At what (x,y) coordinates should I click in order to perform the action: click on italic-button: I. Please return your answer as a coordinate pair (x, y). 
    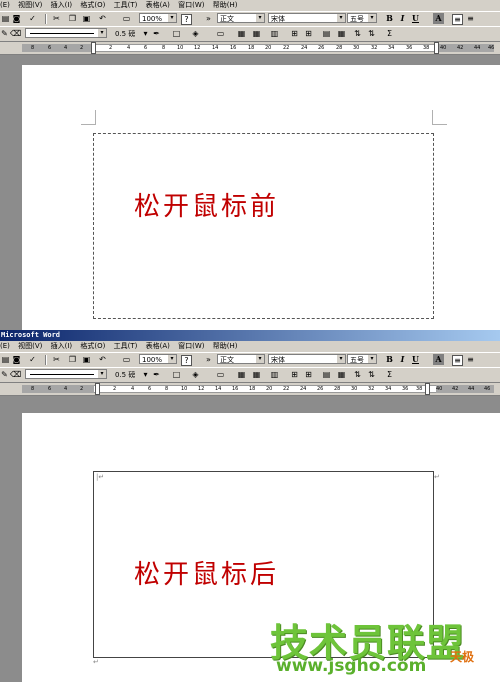
    Looking at the image, I should click on (402, 359).